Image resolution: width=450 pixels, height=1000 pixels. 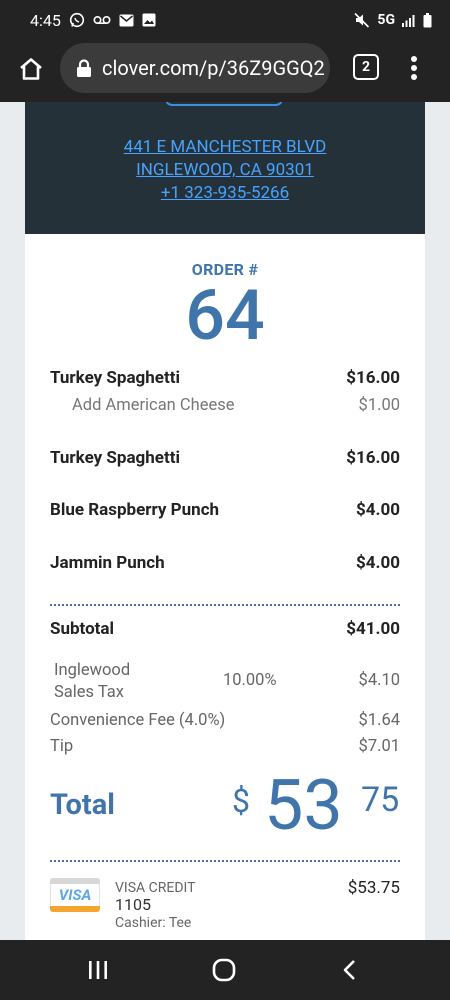 I want to click on tax-rate: 10.00%, so click(x=250, y=680).